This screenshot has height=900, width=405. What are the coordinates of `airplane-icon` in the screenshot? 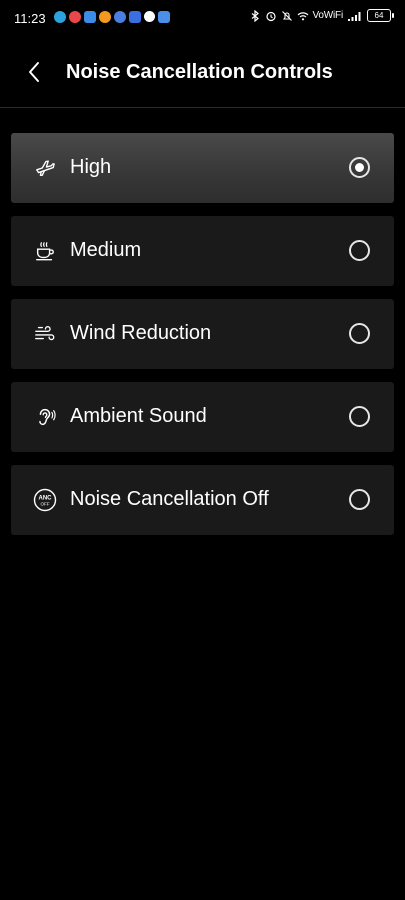 It's located at (45, 168).